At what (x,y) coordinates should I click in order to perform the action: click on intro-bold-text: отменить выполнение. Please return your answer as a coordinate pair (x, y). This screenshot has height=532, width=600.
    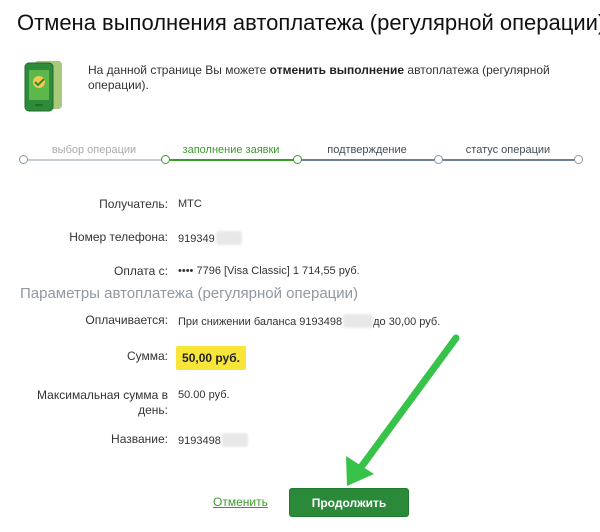
    Looking at the image, I should click on (337, 70).